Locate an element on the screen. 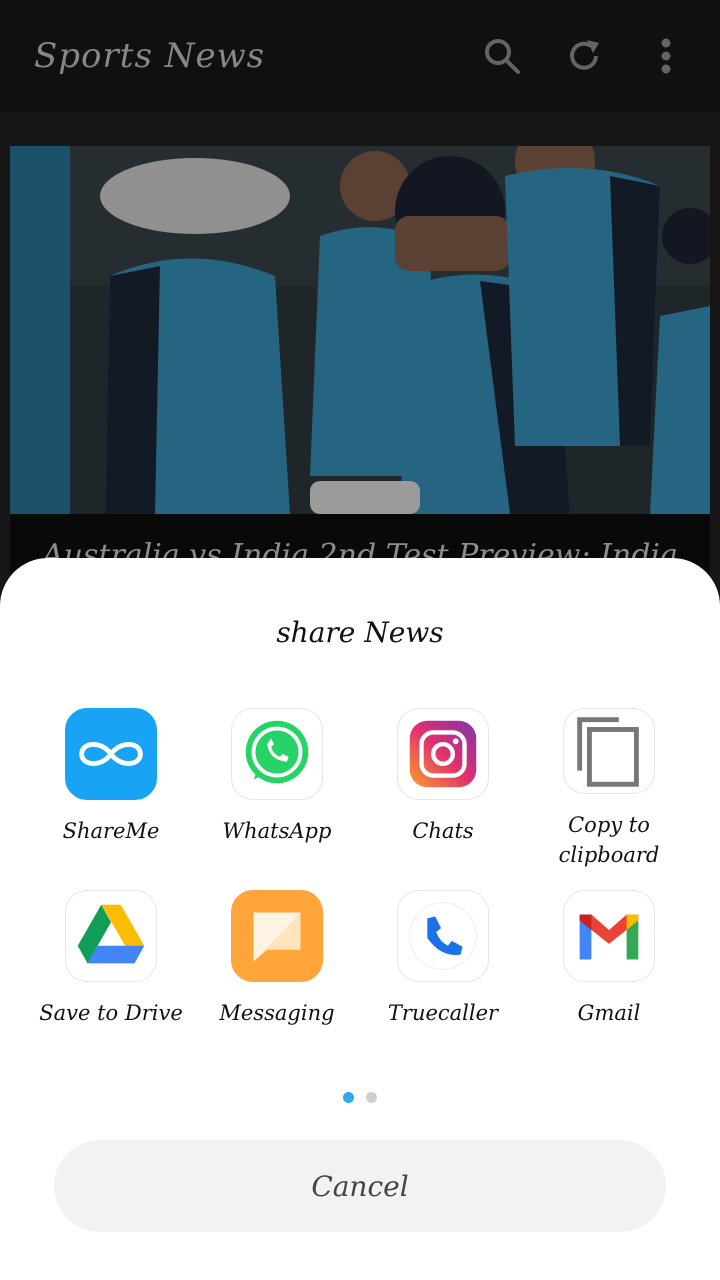  share-target-label: Copy to clipboard is located at coordinates (609, 840).